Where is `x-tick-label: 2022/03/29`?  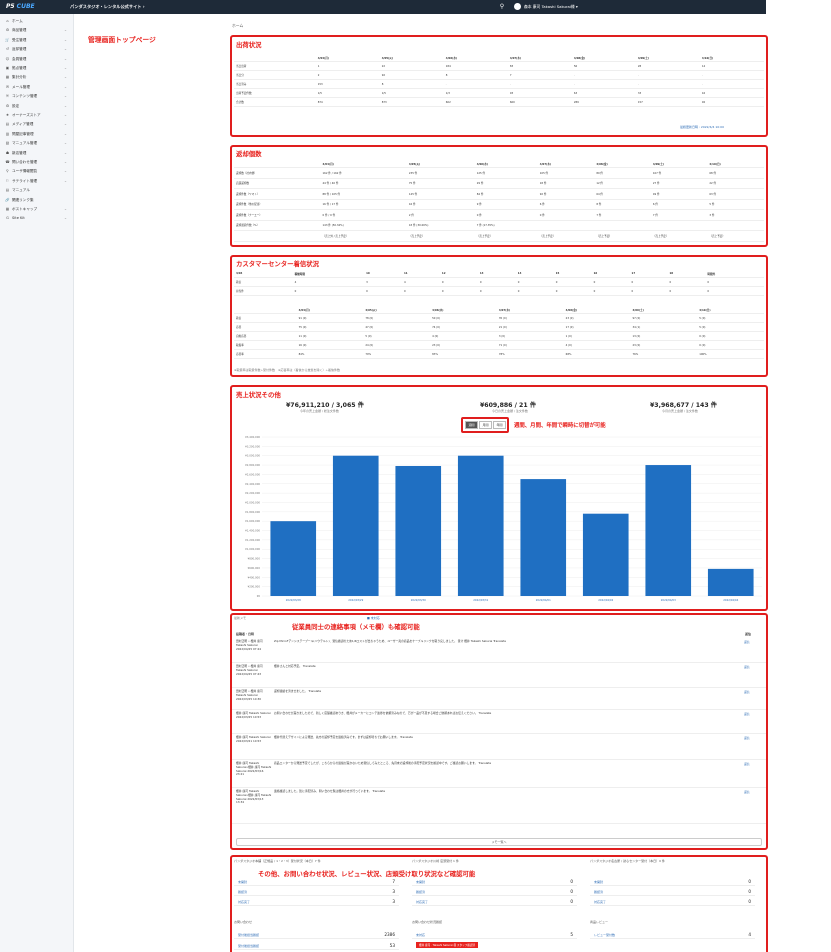
x-tick-label: 2022/03/29 is located at coordinates (355, 600).